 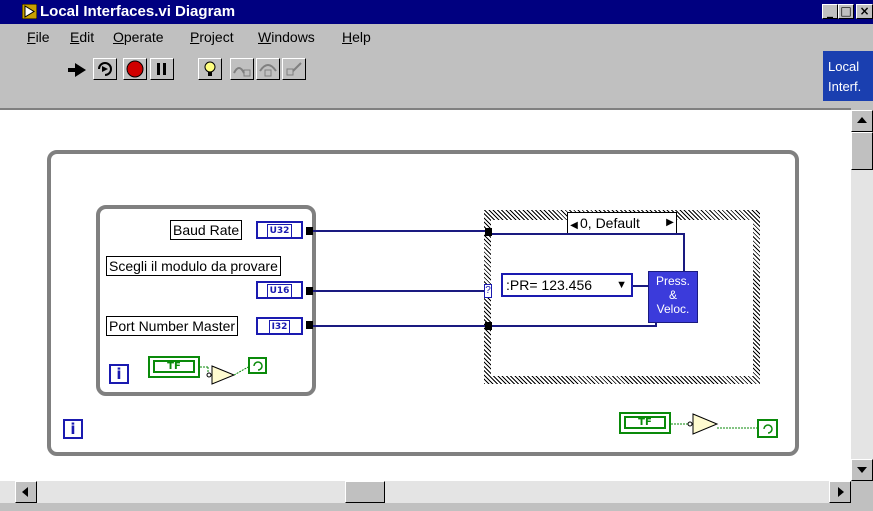 I want to click on port-number-wire, so click(x=400, y=326).